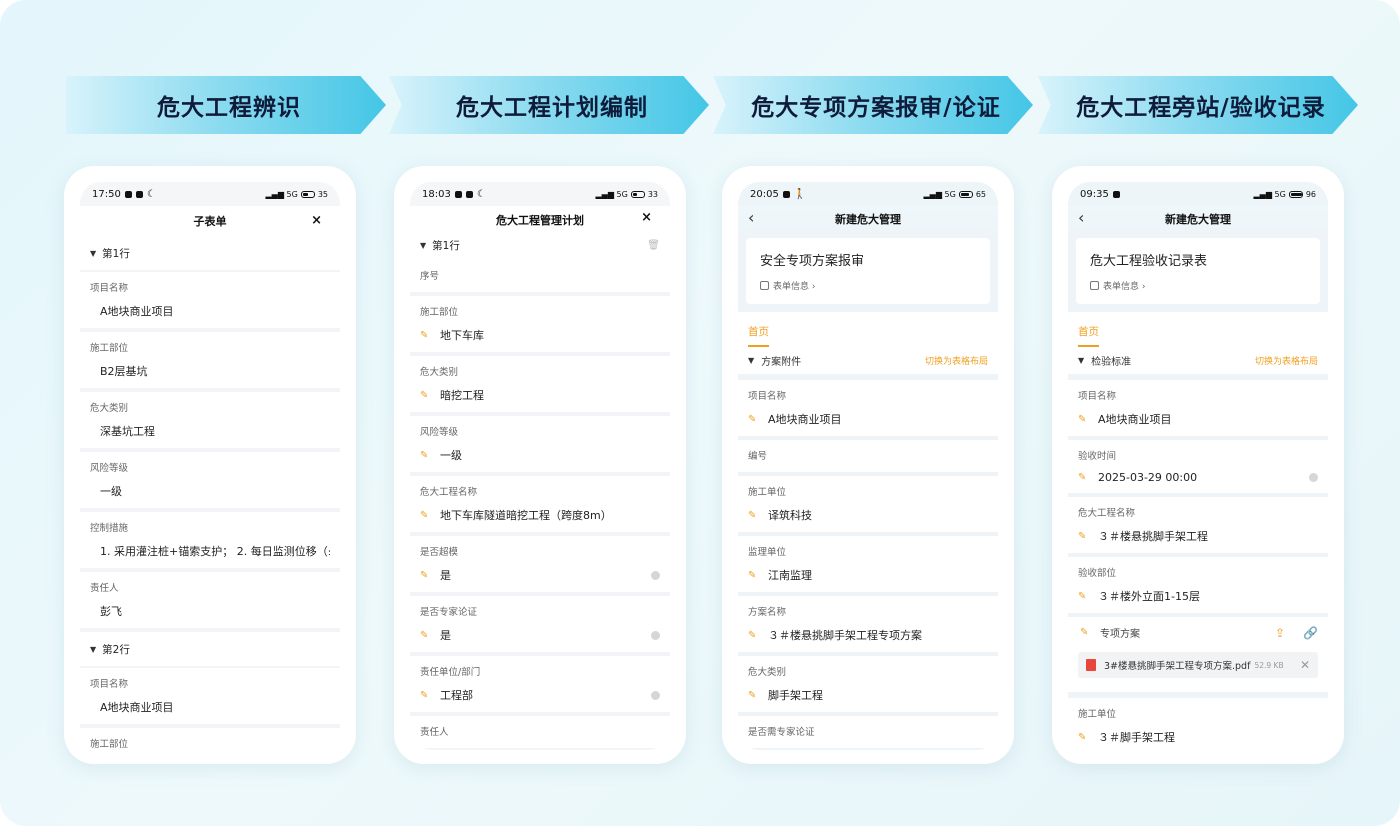 The height and width of the screenshot is (826, 1400). Describe the element at coordinates (1097, 573) in the screenshot. I see `field-label: 验收部位` at that location.